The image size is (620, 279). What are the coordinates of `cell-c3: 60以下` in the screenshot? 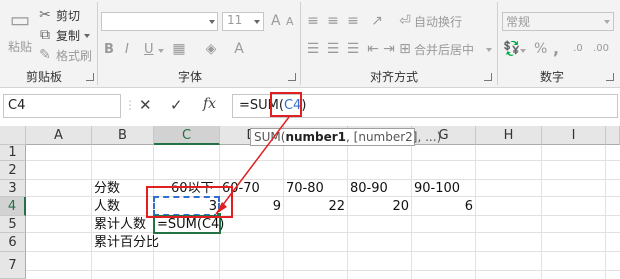 It's located at (192, 189).